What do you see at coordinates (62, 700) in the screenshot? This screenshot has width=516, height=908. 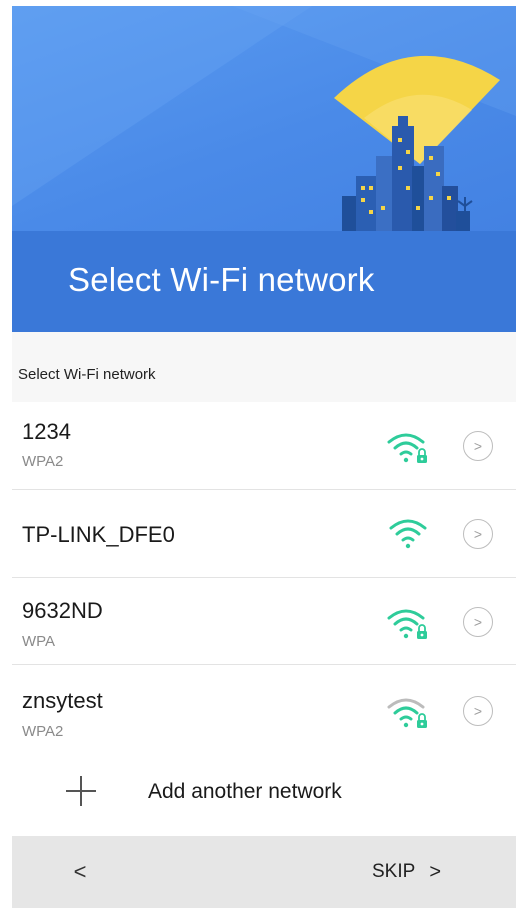 I see `network-name: znsytest` at bounding box center [62, 700].